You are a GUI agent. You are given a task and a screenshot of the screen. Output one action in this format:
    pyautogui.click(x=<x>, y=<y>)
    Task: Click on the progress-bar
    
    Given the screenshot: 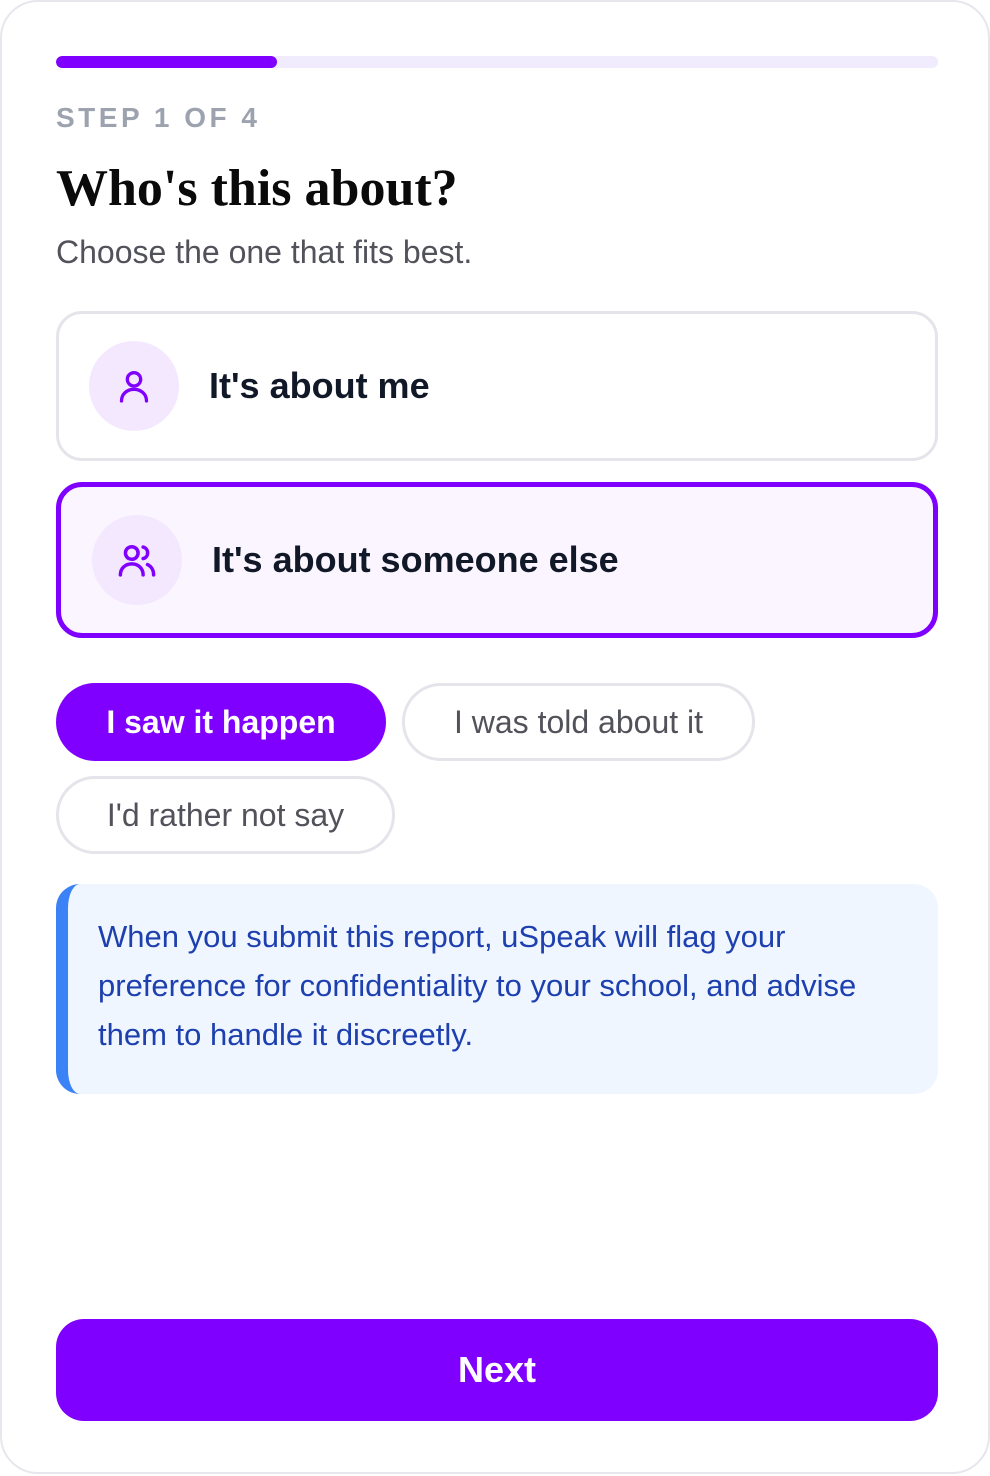 What is the action you would take?
    pyautogui.click(x=497, y=62)
    